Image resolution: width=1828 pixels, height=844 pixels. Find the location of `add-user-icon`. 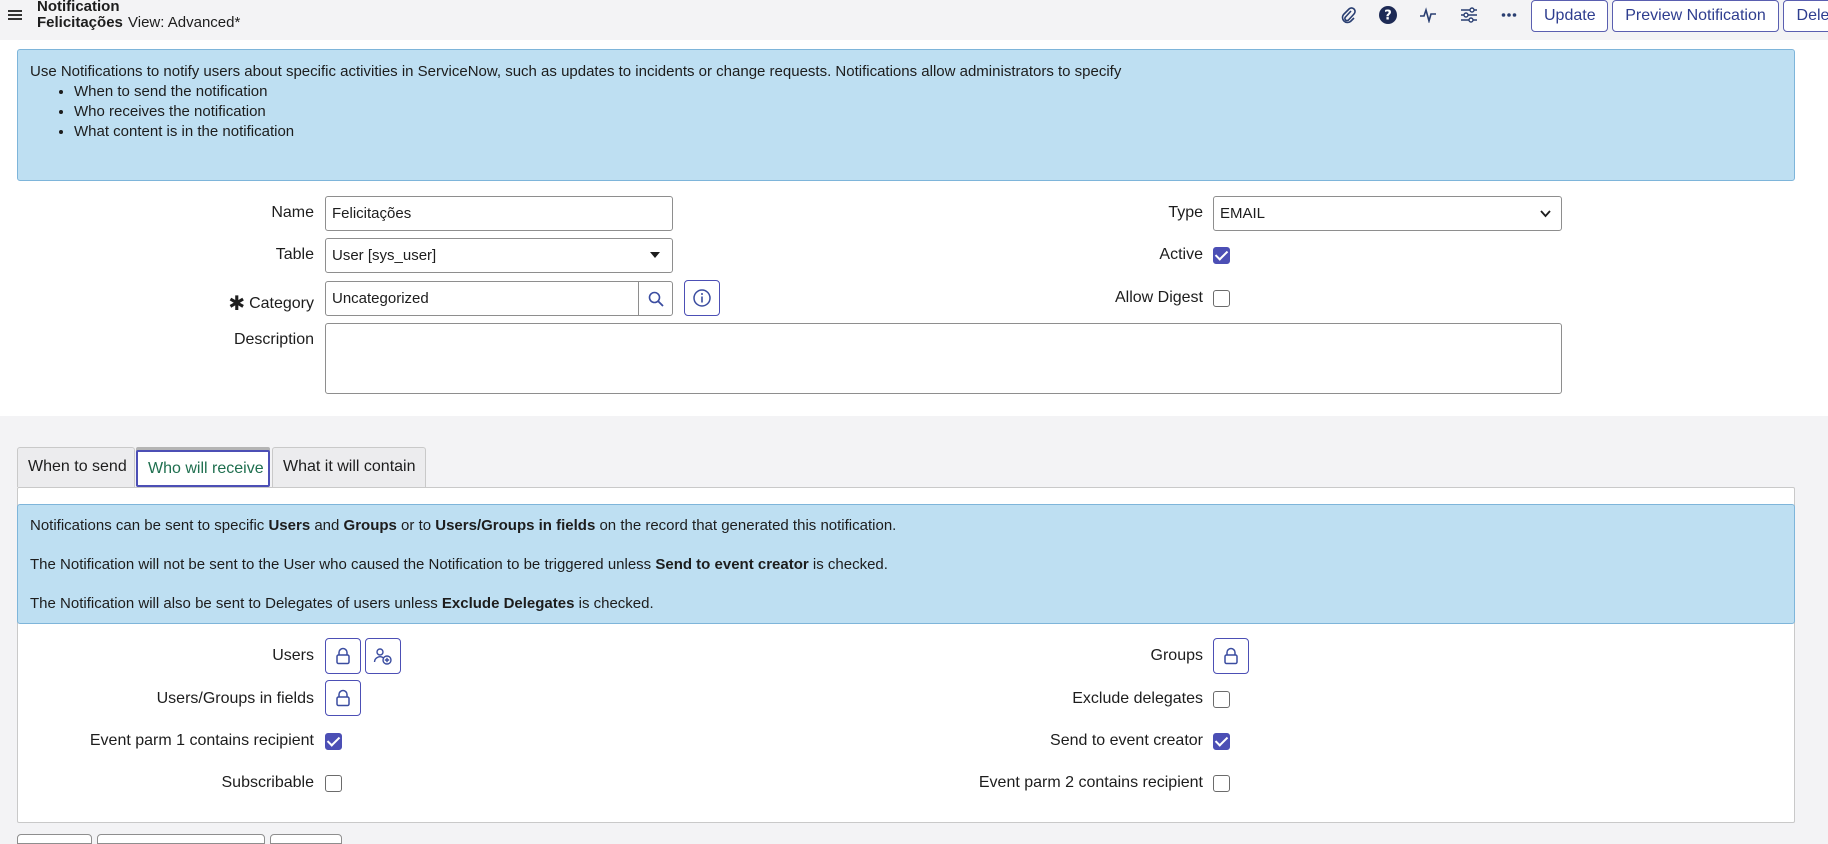

add-user-icon is located at coordinates (382, 656).